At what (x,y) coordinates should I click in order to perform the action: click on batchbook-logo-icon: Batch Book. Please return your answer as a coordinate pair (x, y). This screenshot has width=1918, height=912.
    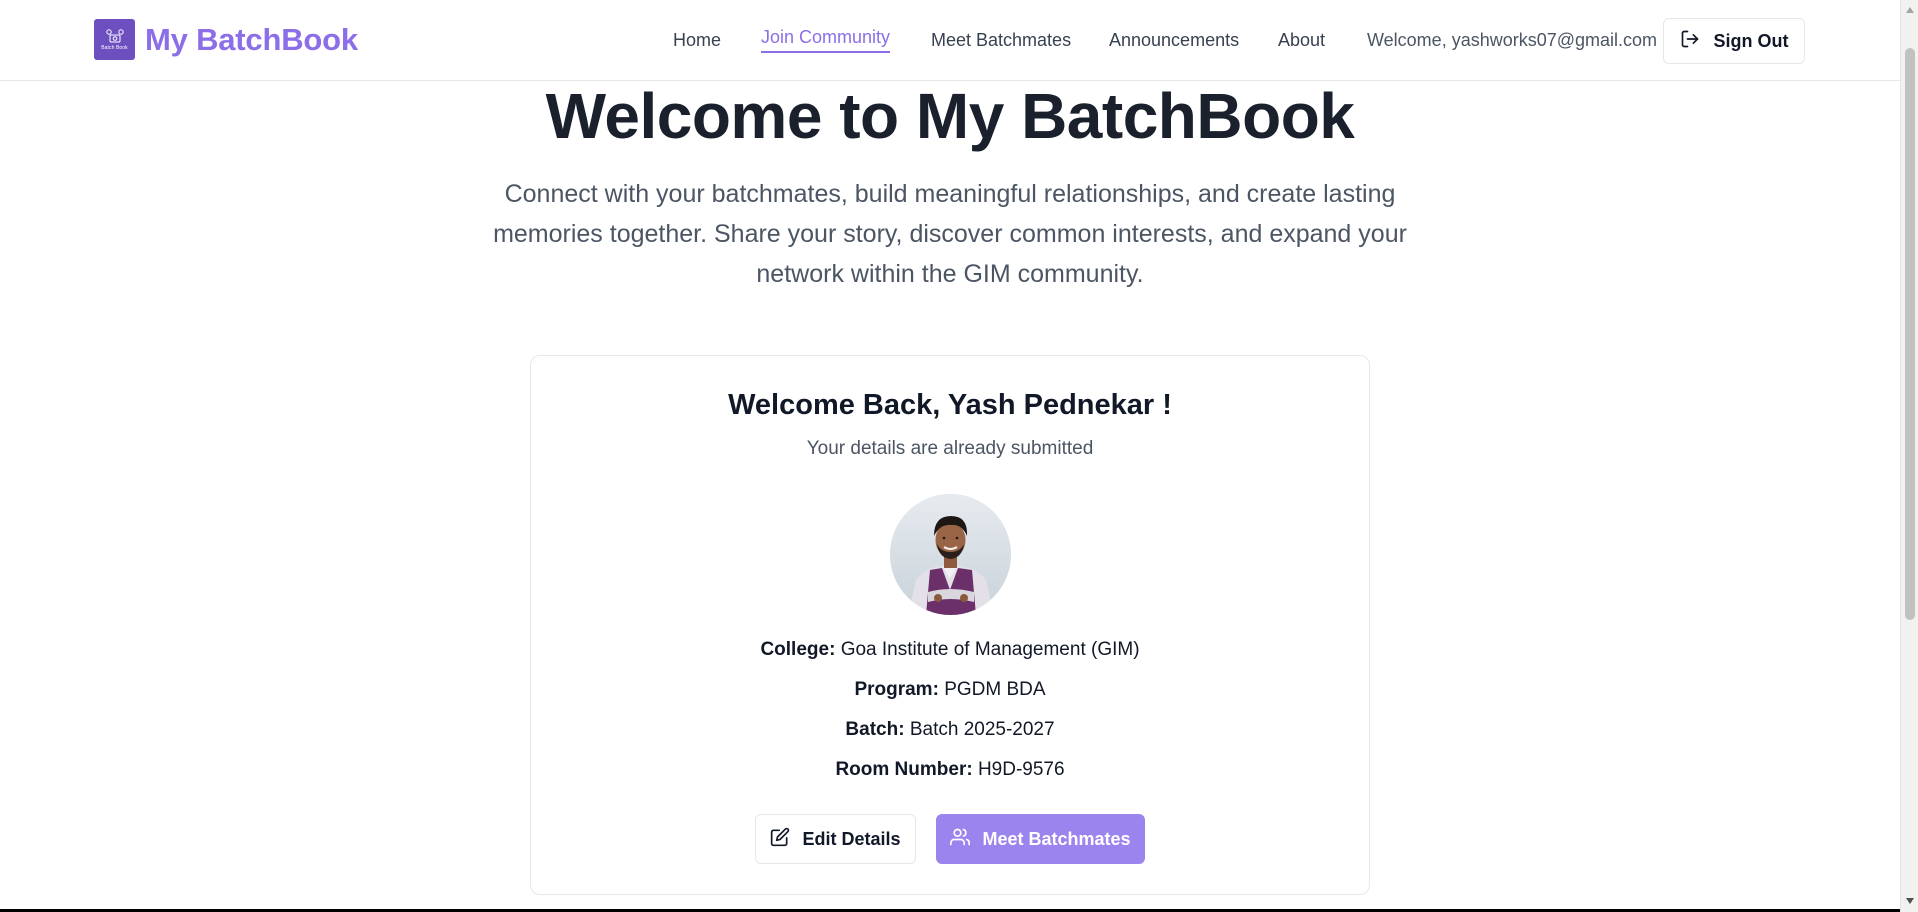
    Looking at the image, I should click on (114, 39).